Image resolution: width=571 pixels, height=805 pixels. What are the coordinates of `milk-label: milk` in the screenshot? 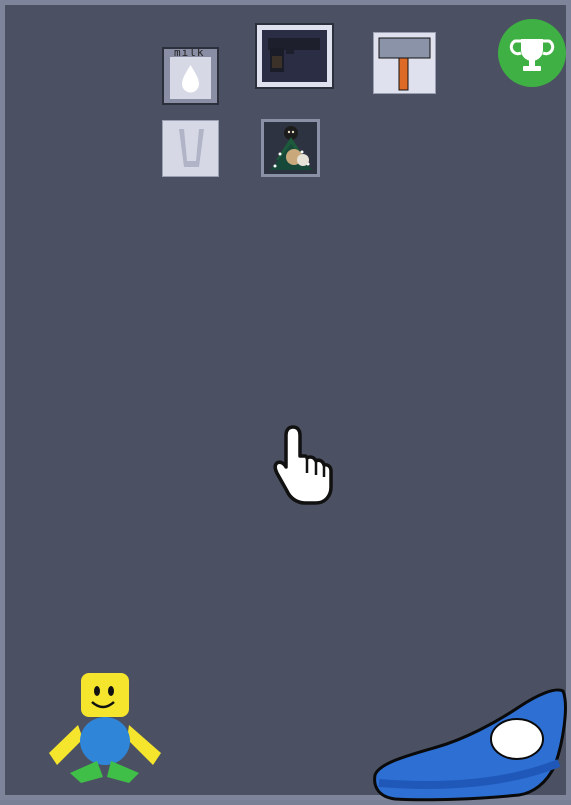 It's located at (189, 53).